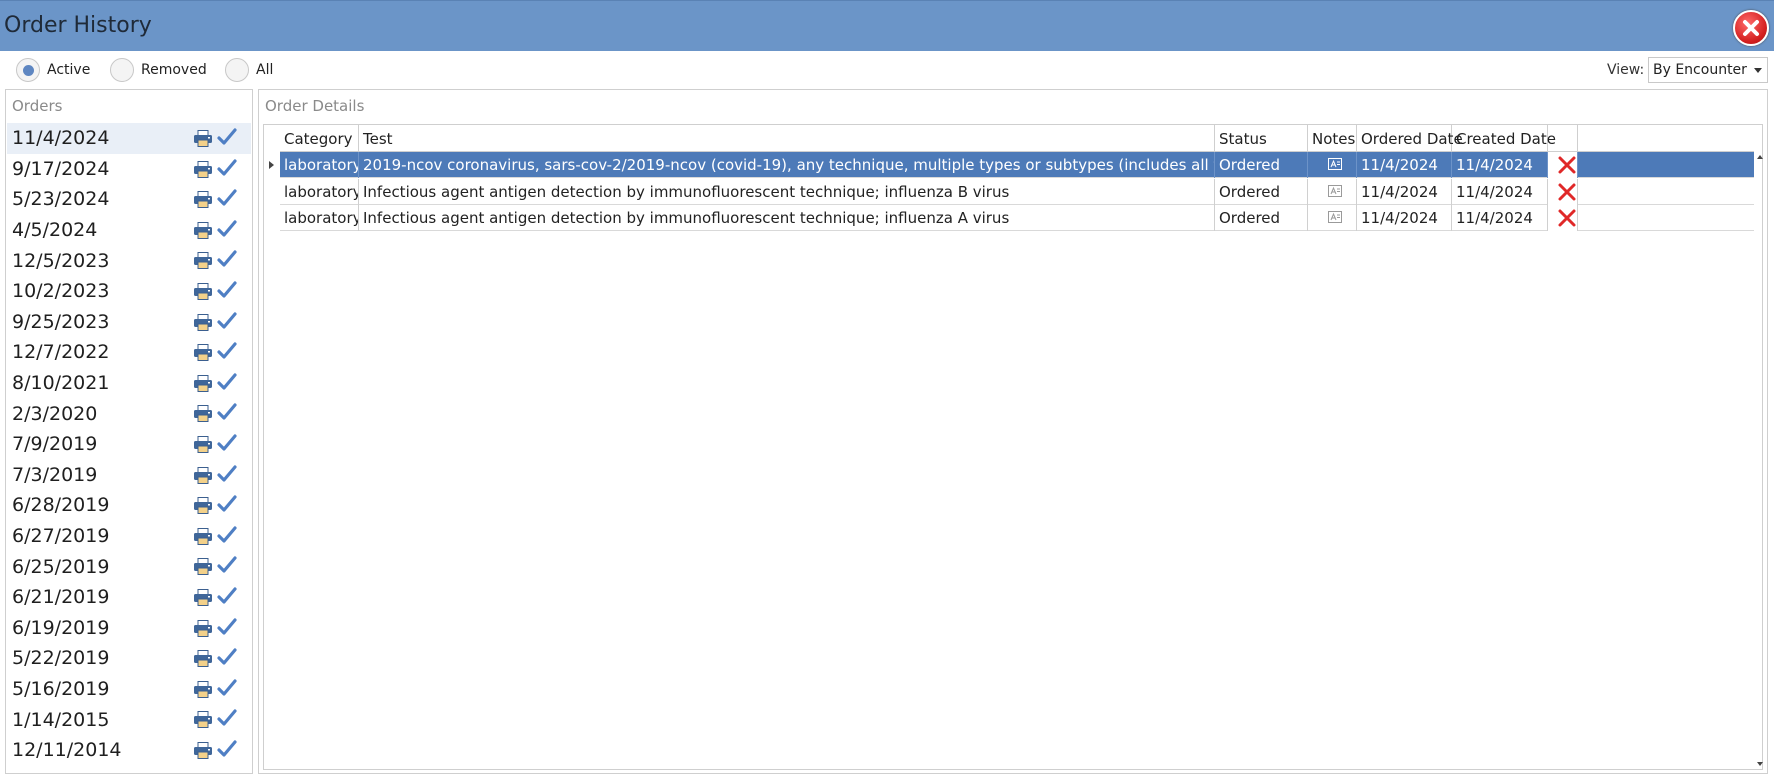  Describe the element at coordinates (61, 719) in the screenshot. I see `order-date: 1/14/2015` at that location.